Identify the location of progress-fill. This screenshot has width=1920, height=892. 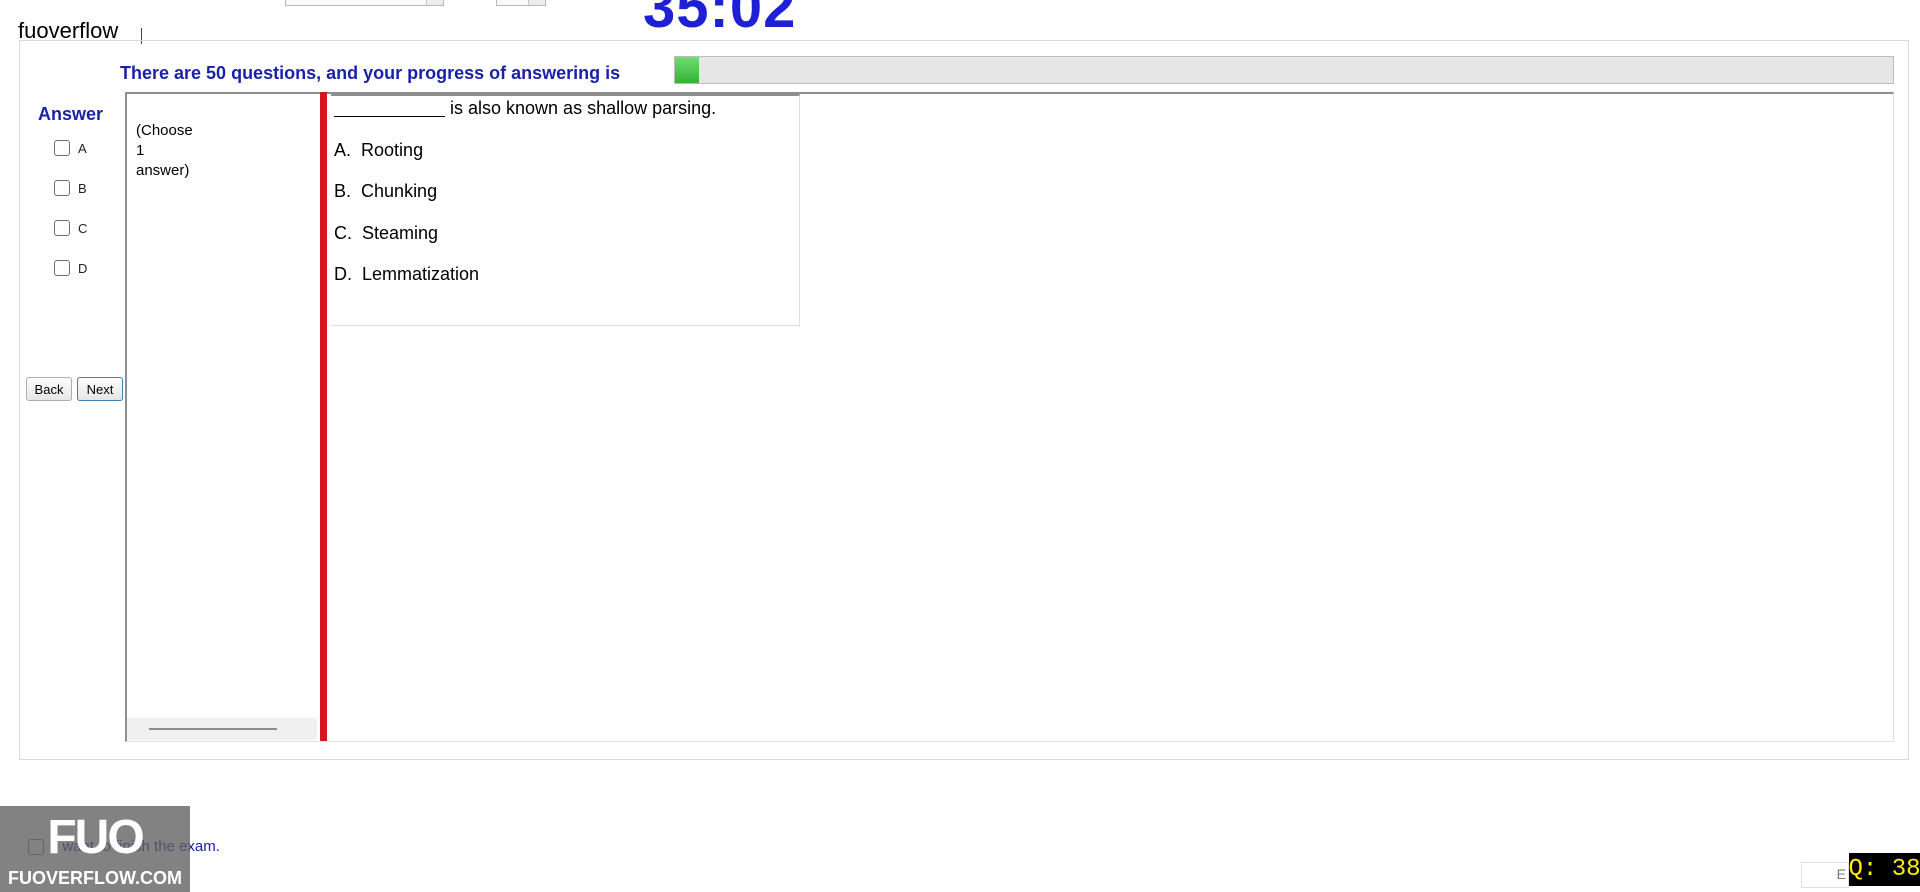
(687, 70).